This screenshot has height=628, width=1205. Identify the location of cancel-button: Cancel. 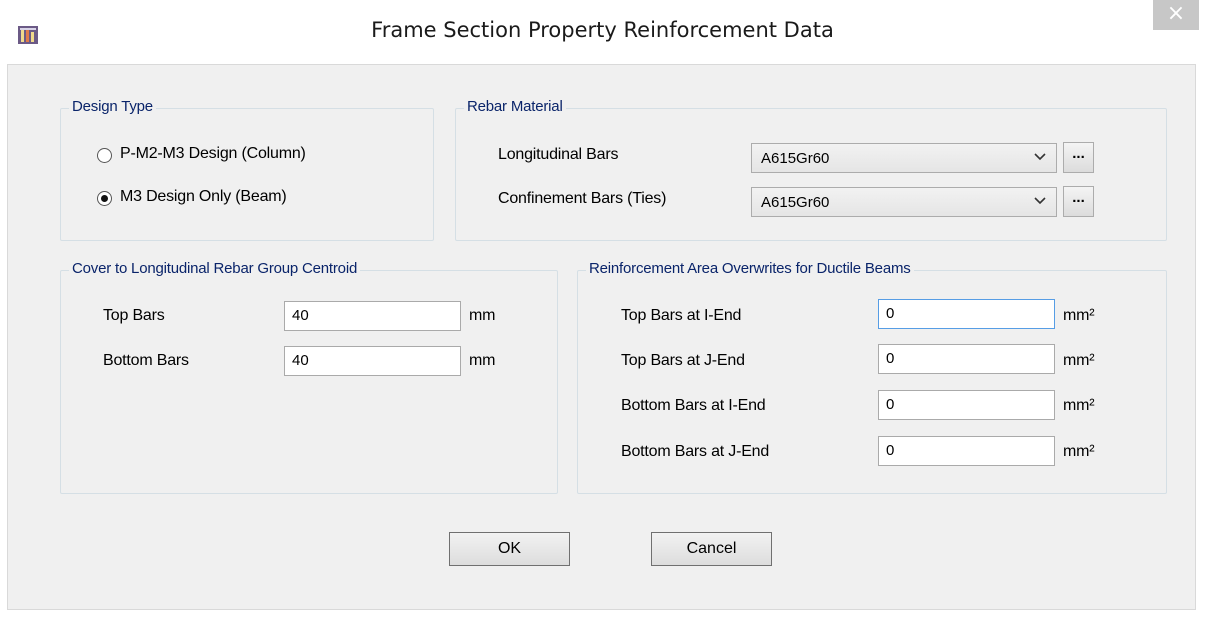
(711, 549).